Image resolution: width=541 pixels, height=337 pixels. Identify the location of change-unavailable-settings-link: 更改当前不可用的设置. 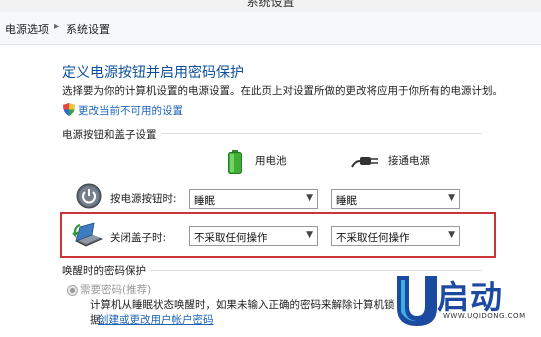
(130, 110).